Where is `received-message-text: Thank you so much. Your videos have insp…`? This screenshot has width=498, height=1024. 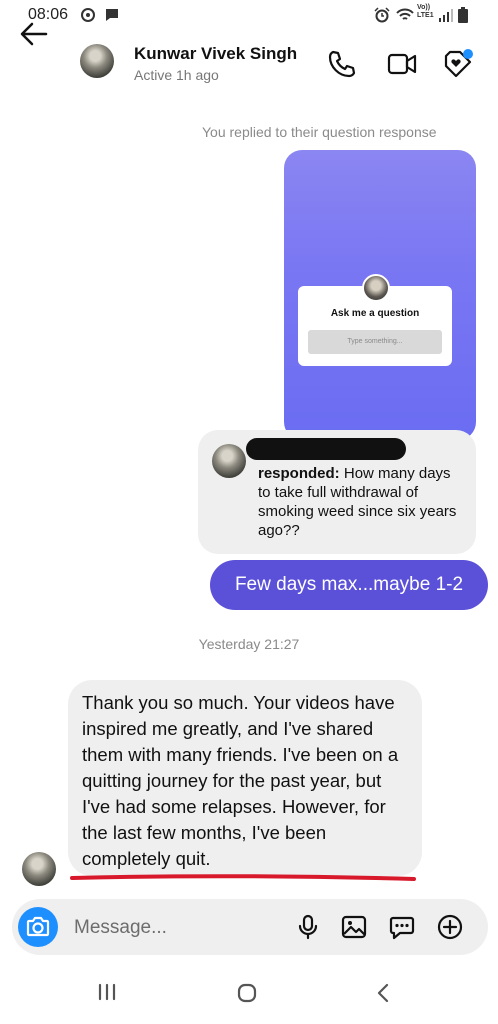
received-message-text: Thank you so much. Your videos have insp… is located at coordinates (240, 780).